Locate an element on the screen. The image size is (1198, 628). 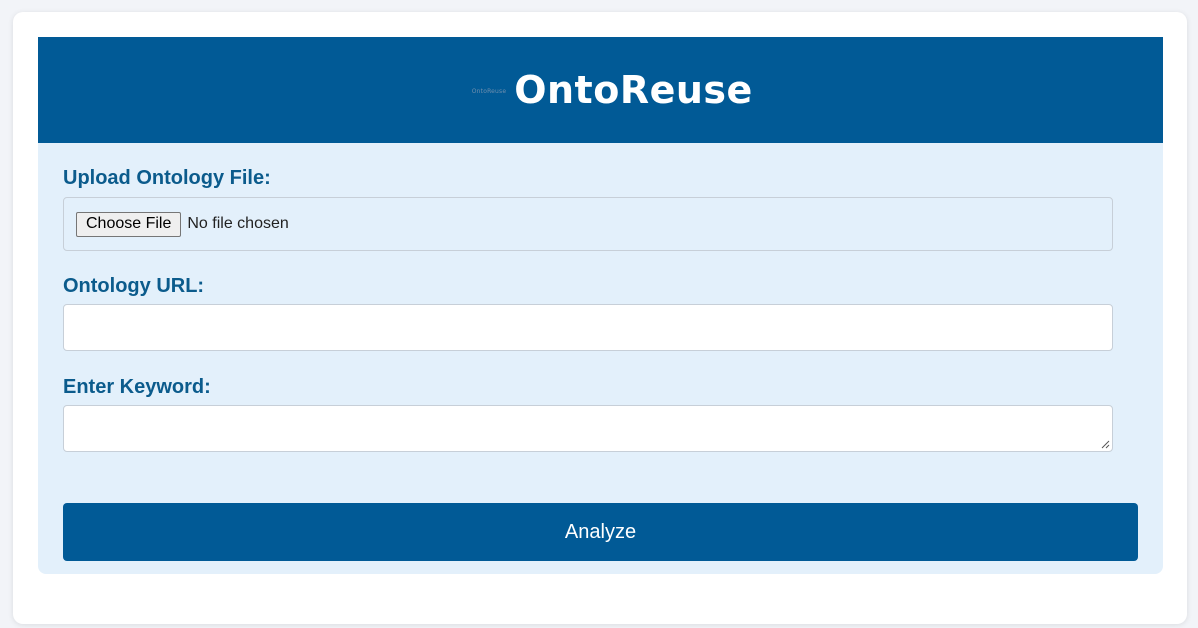
resize-handle-icon is located at coordinates (1105, 444).